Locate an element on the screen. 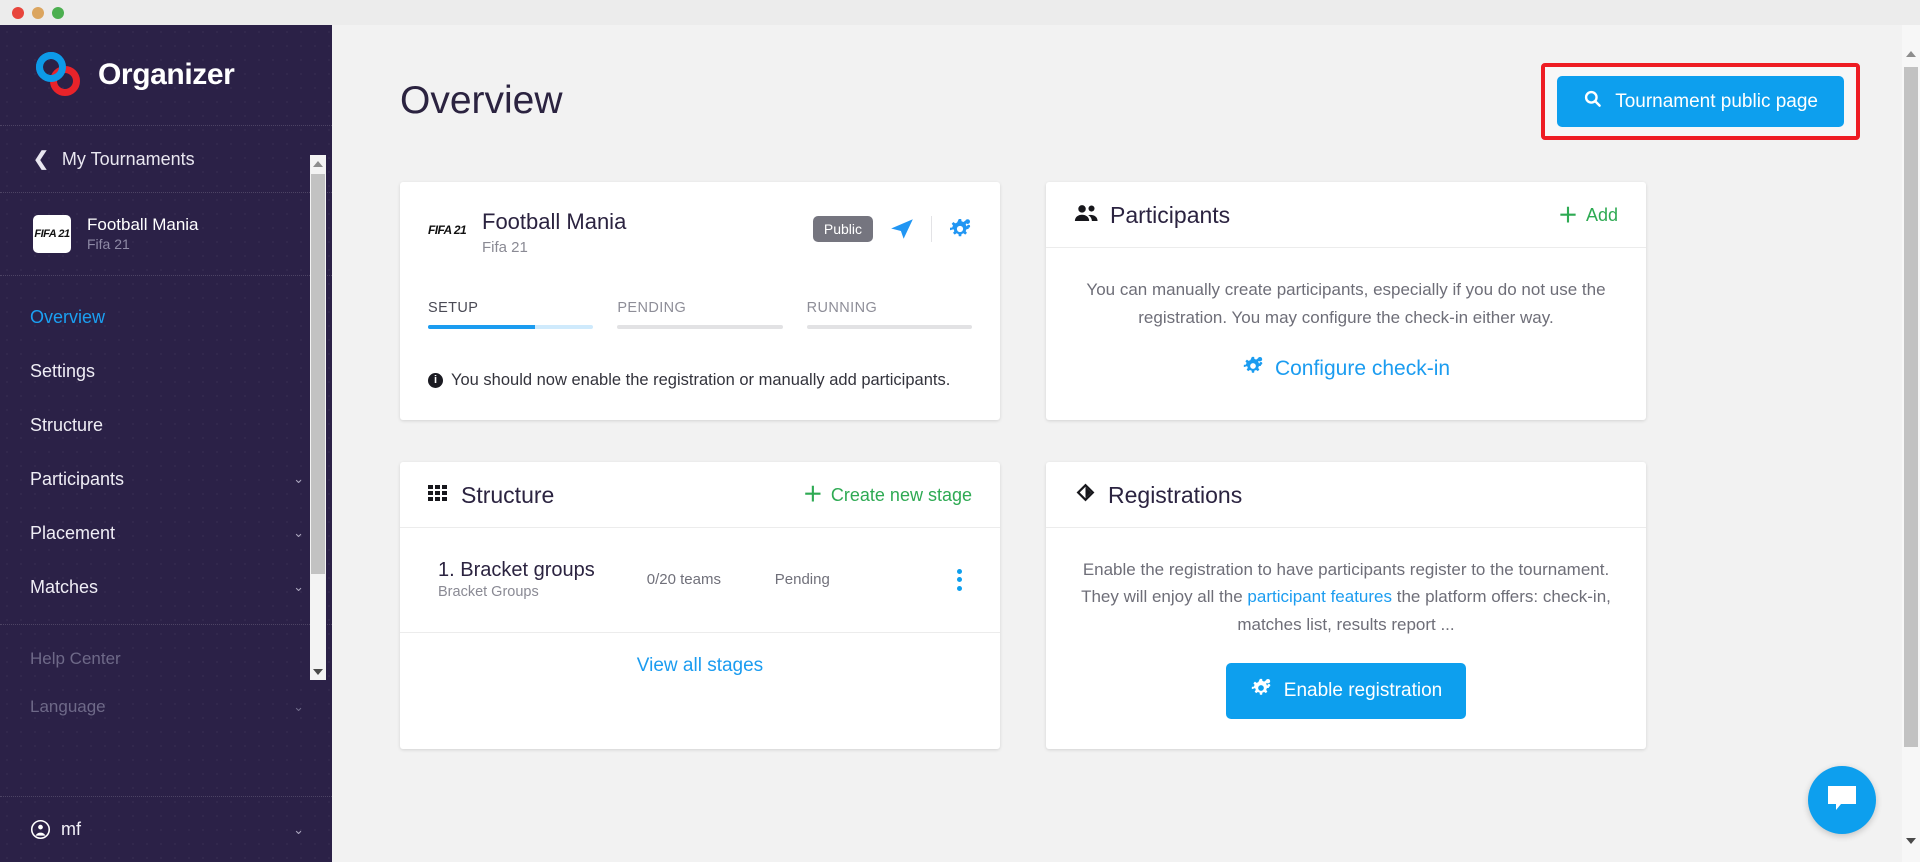  send-share-icon is located at coordinates (902, 229).